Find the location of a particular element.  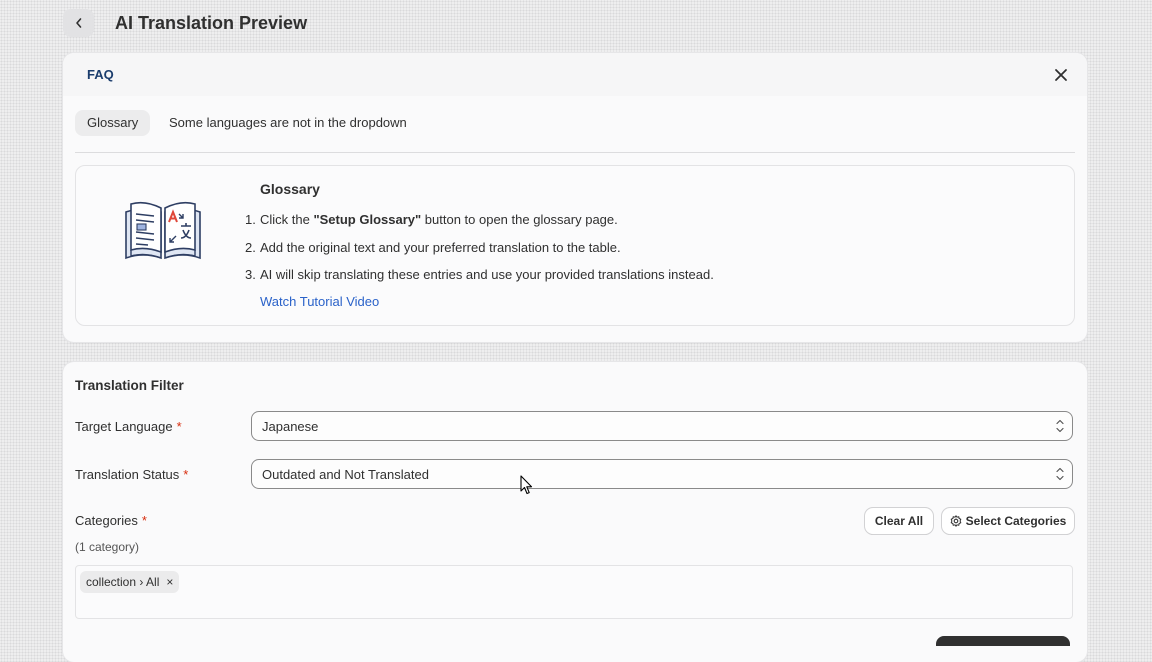

divider is located at coordinates (575, 152).